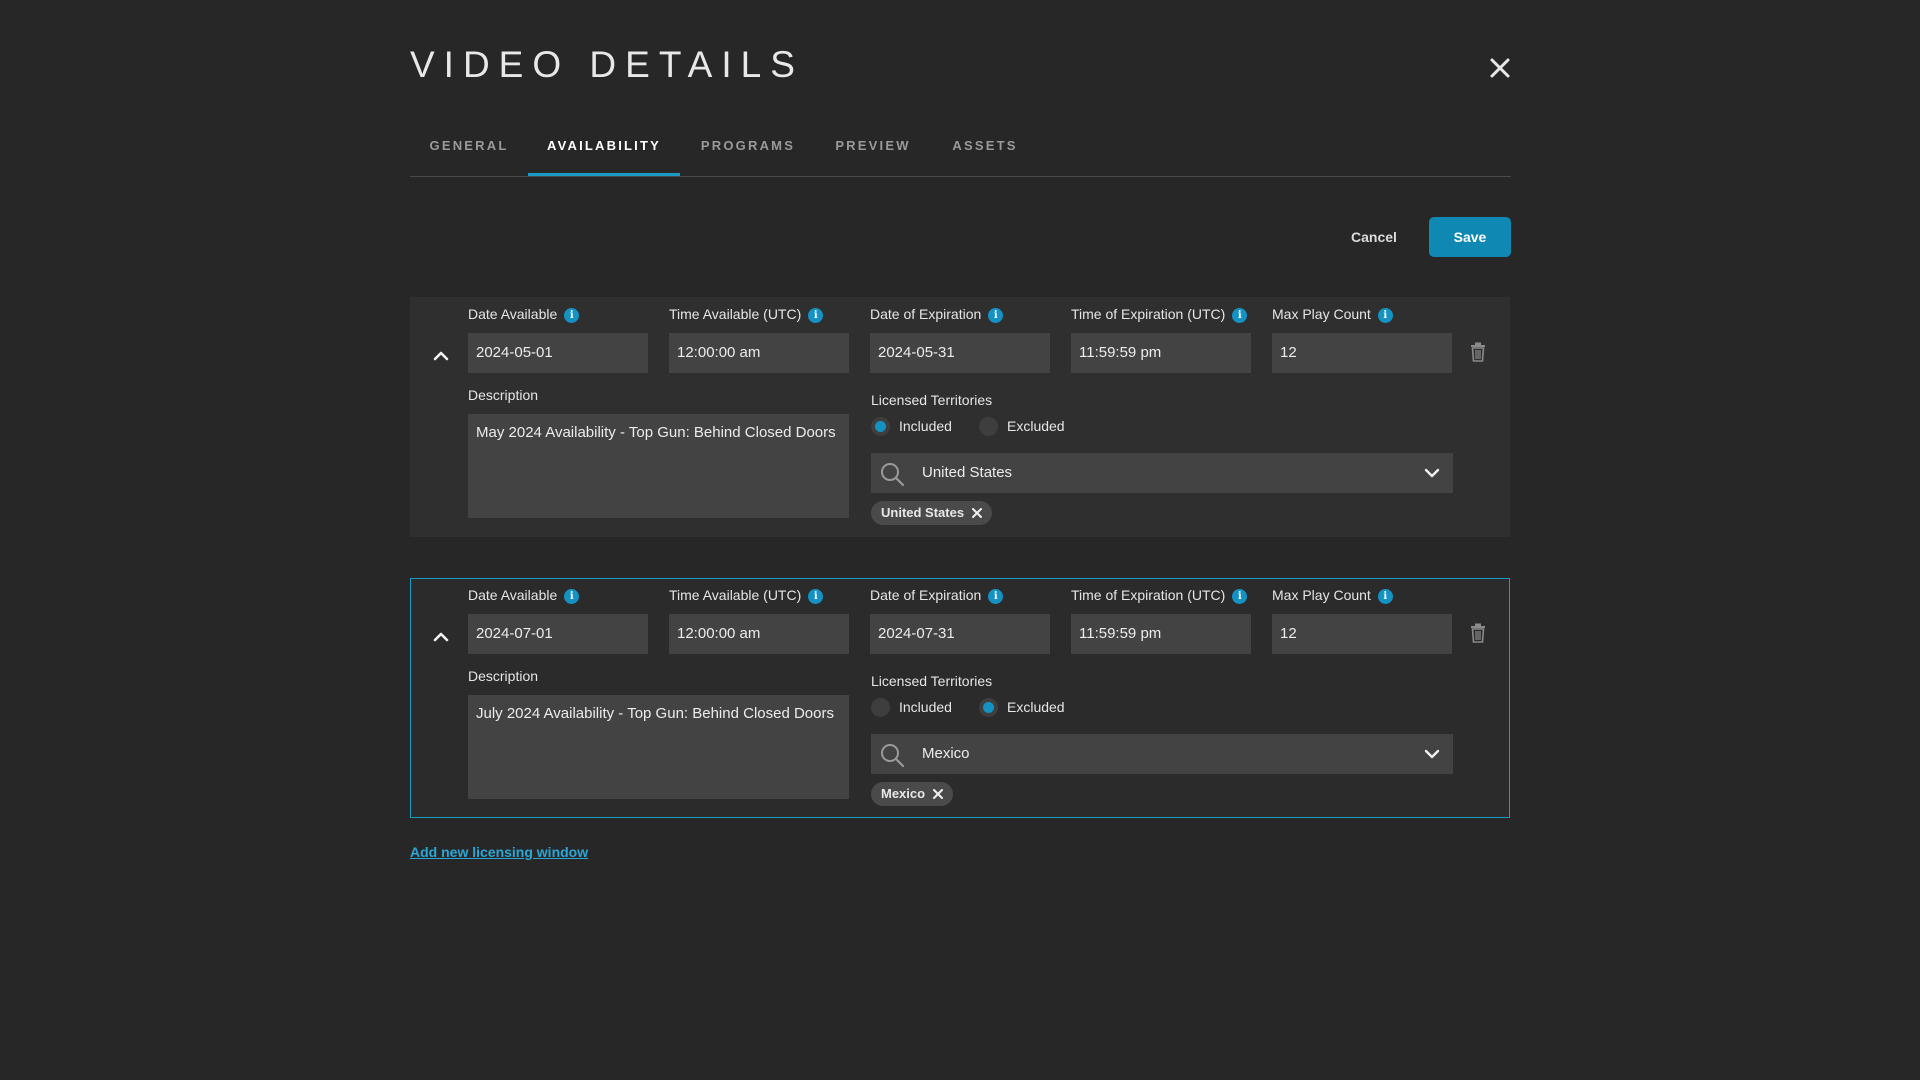 Image resolution: width=1920 pixels, height=1080 pixels. What do you see at coordinates (1374, 237) in the screenshot?
I see `cancel-button: Cancel` at bounding box center [1374, 237].